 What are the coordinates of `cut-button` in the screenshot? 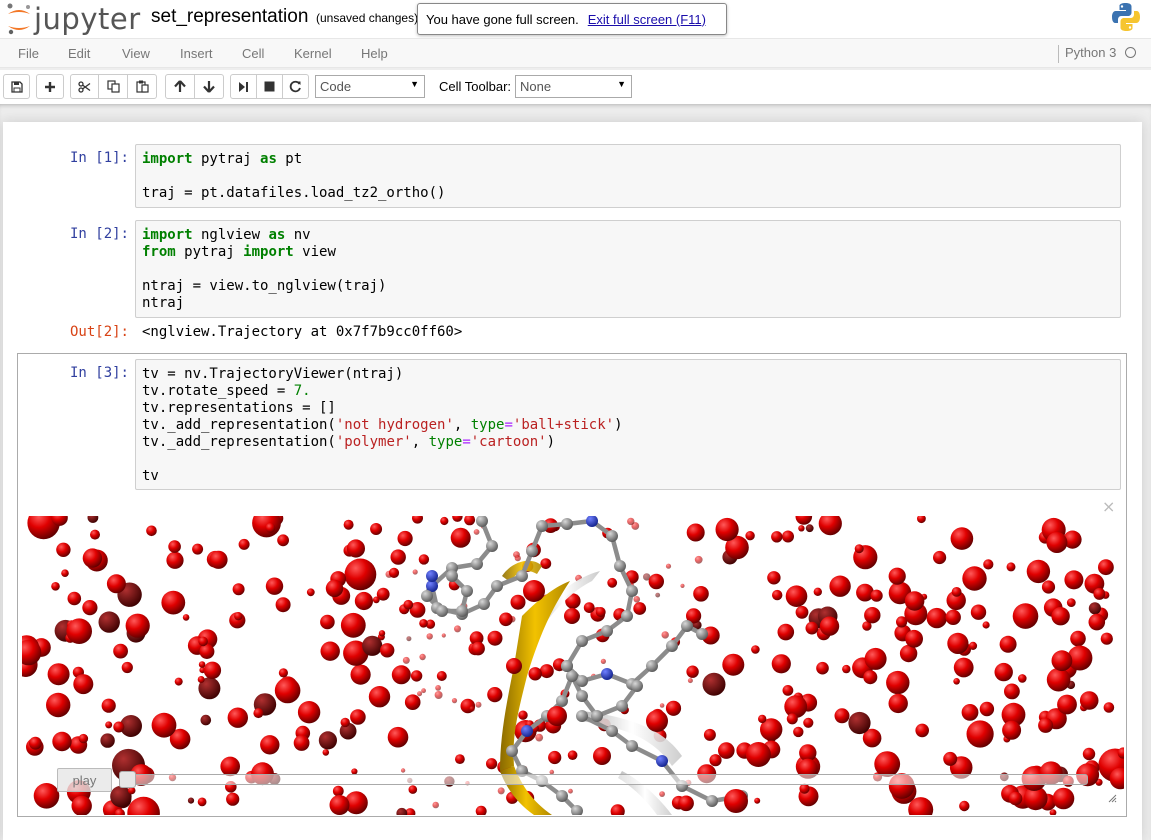 It's located at (84, 86).